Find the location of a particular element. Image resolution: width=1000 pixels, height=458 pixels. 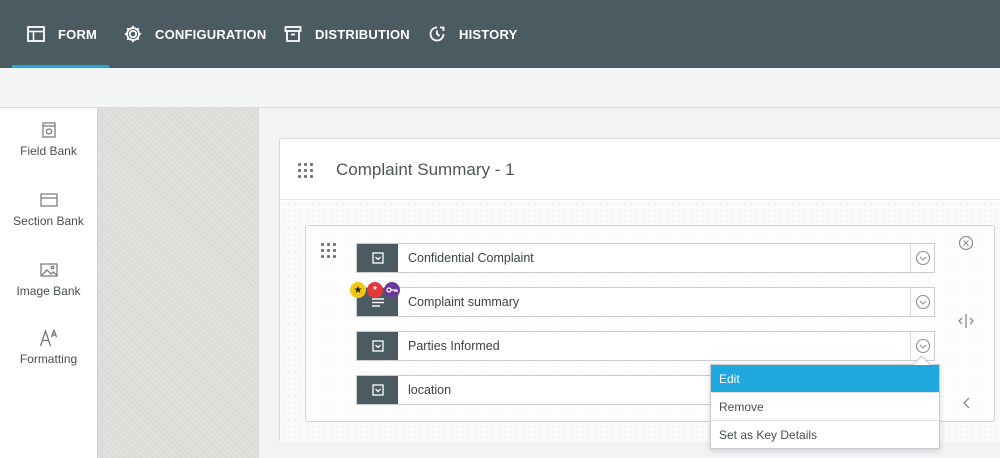

key-icon is located at coordinates (392, 290).